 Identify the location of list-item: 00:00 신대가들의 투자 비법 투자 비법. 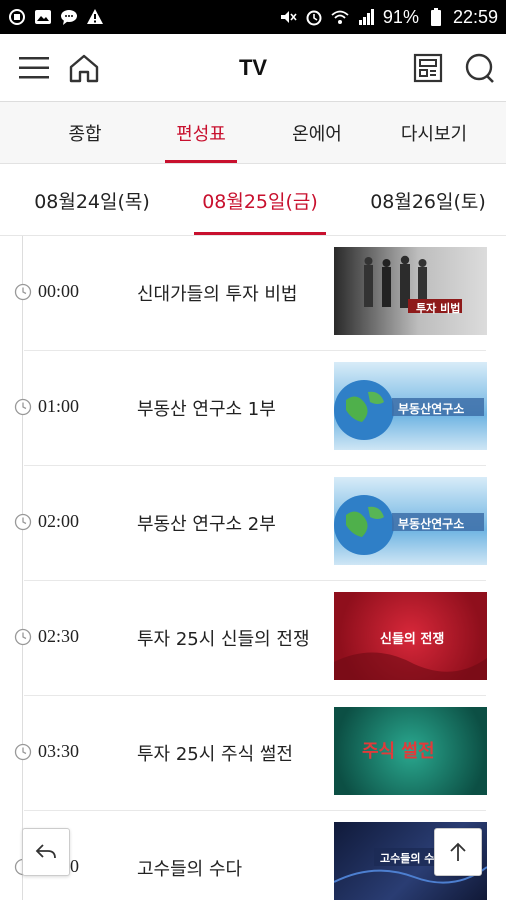
(253, 293).